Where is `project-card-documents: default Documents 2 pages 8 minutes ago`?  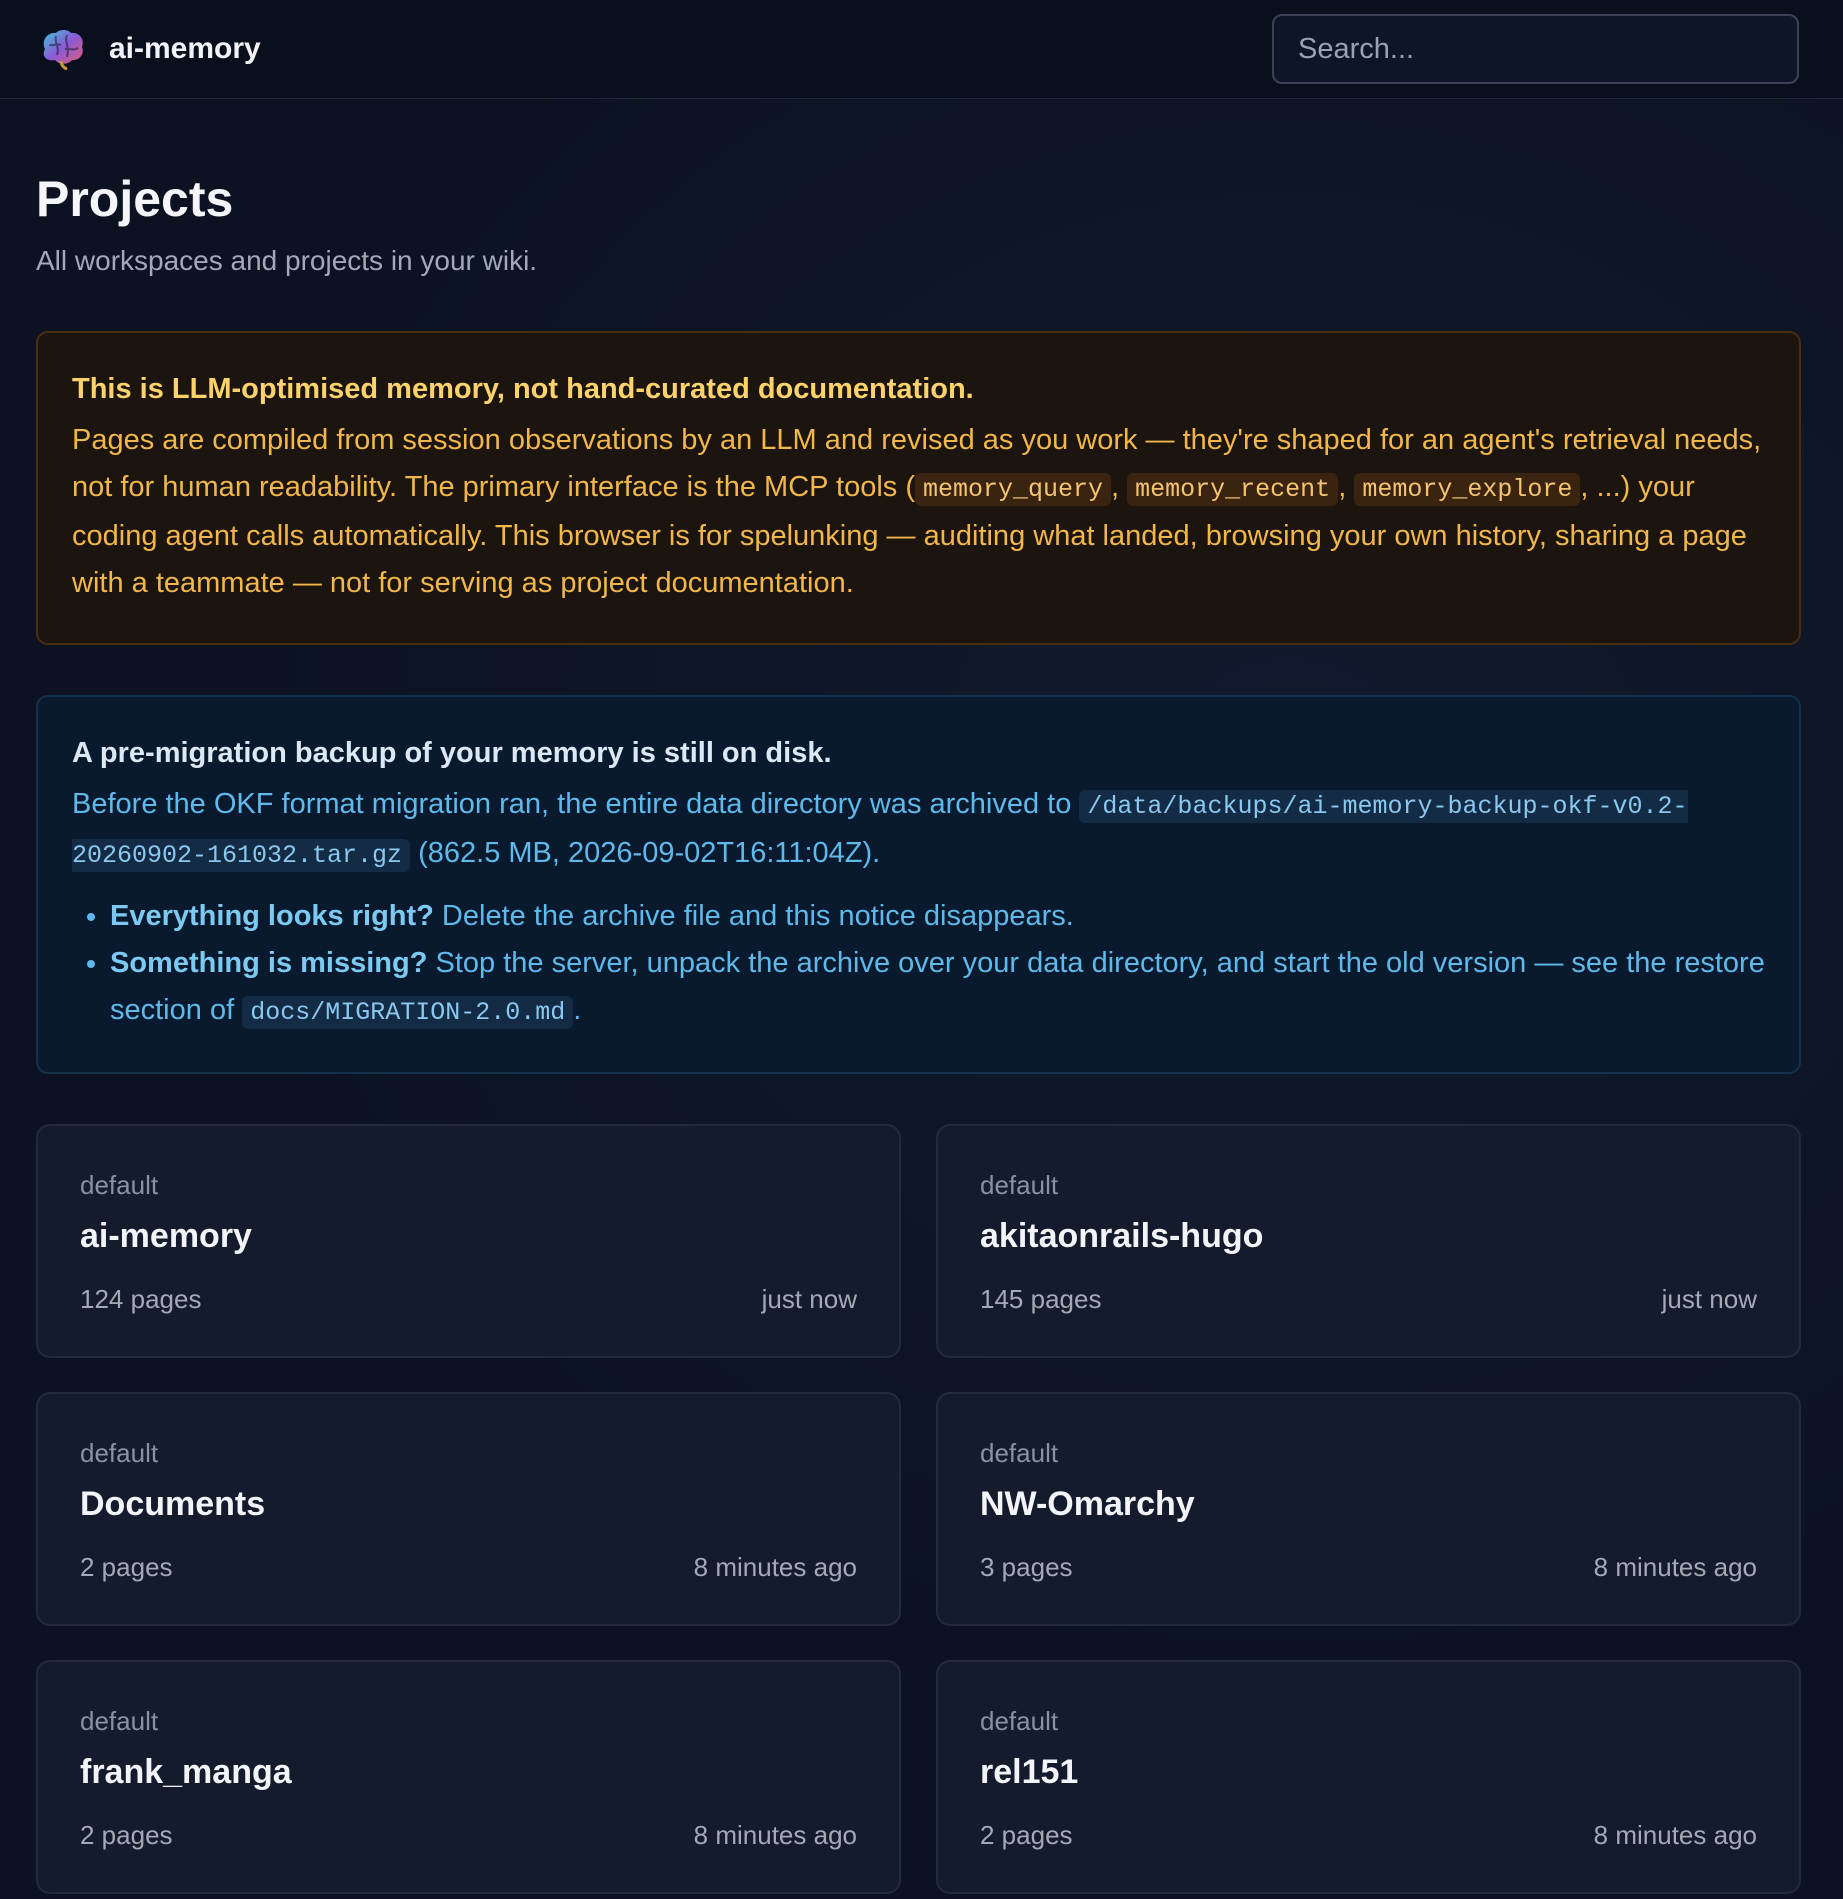
project-card-documents: default Documents 2 pages 8 minutes ago is located at coordinates (468, 1509).